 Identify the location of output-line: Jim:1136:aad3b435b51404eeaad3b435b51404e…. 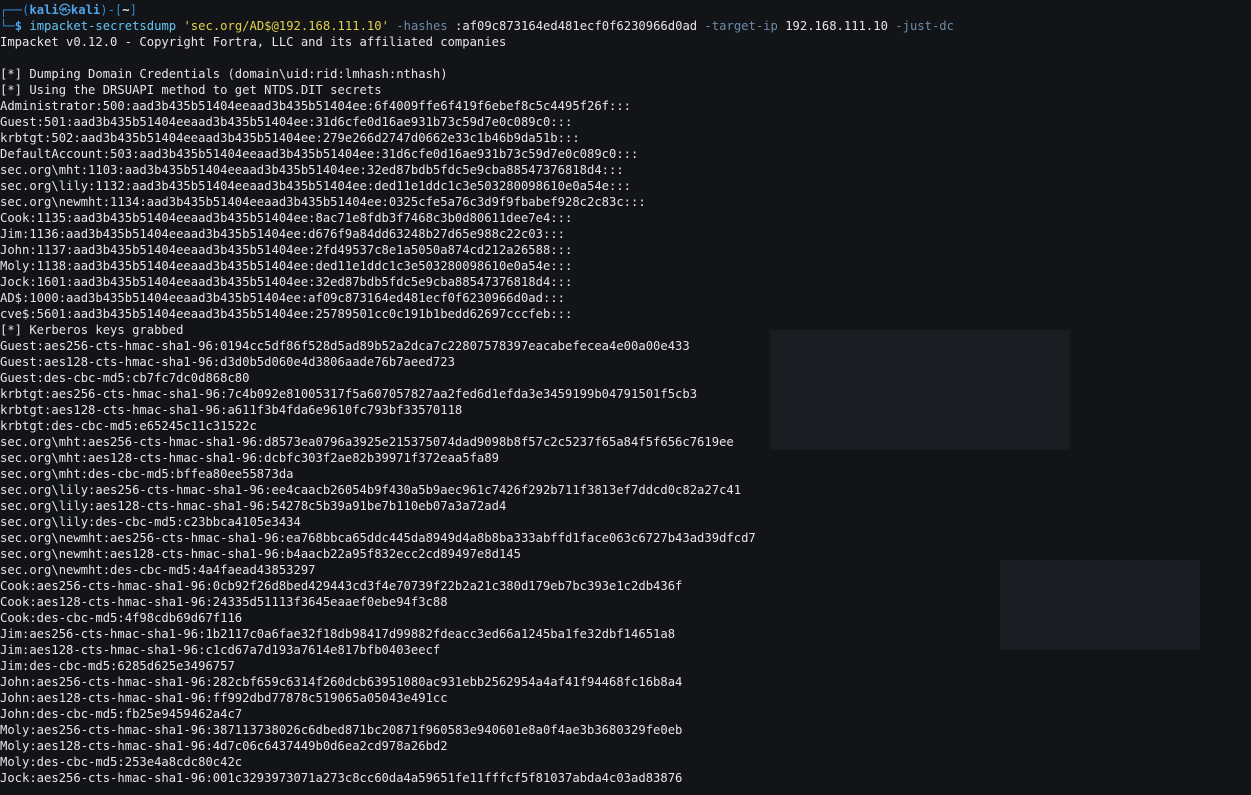
(282, 234).